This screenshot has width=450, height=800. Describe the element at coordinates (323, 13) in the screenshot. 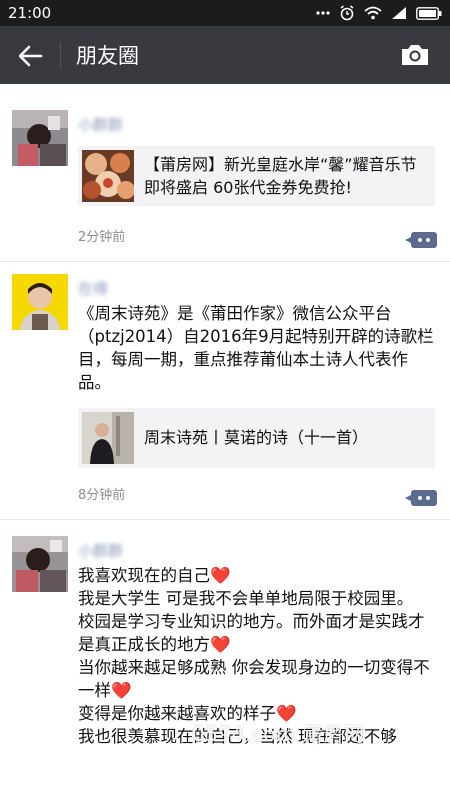

I see `more-dots-icon` at that location.